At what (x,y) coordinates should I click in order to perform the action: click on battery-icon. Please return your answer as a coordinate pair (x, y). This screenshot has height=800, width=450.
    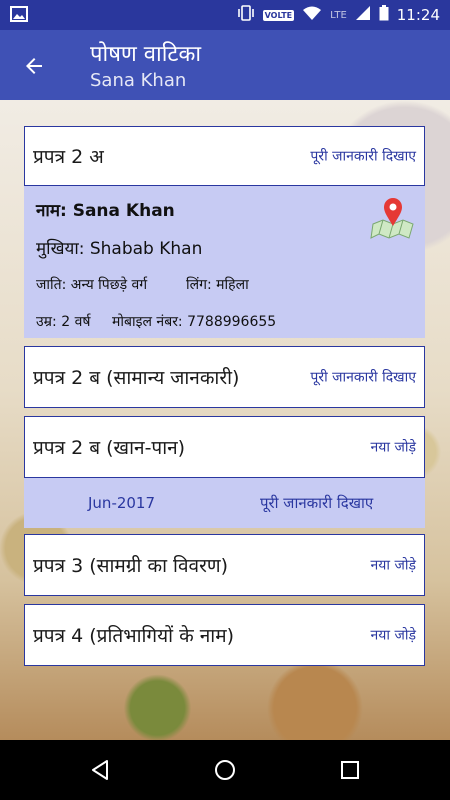
    Looking at the image, I should click on (384, 15).